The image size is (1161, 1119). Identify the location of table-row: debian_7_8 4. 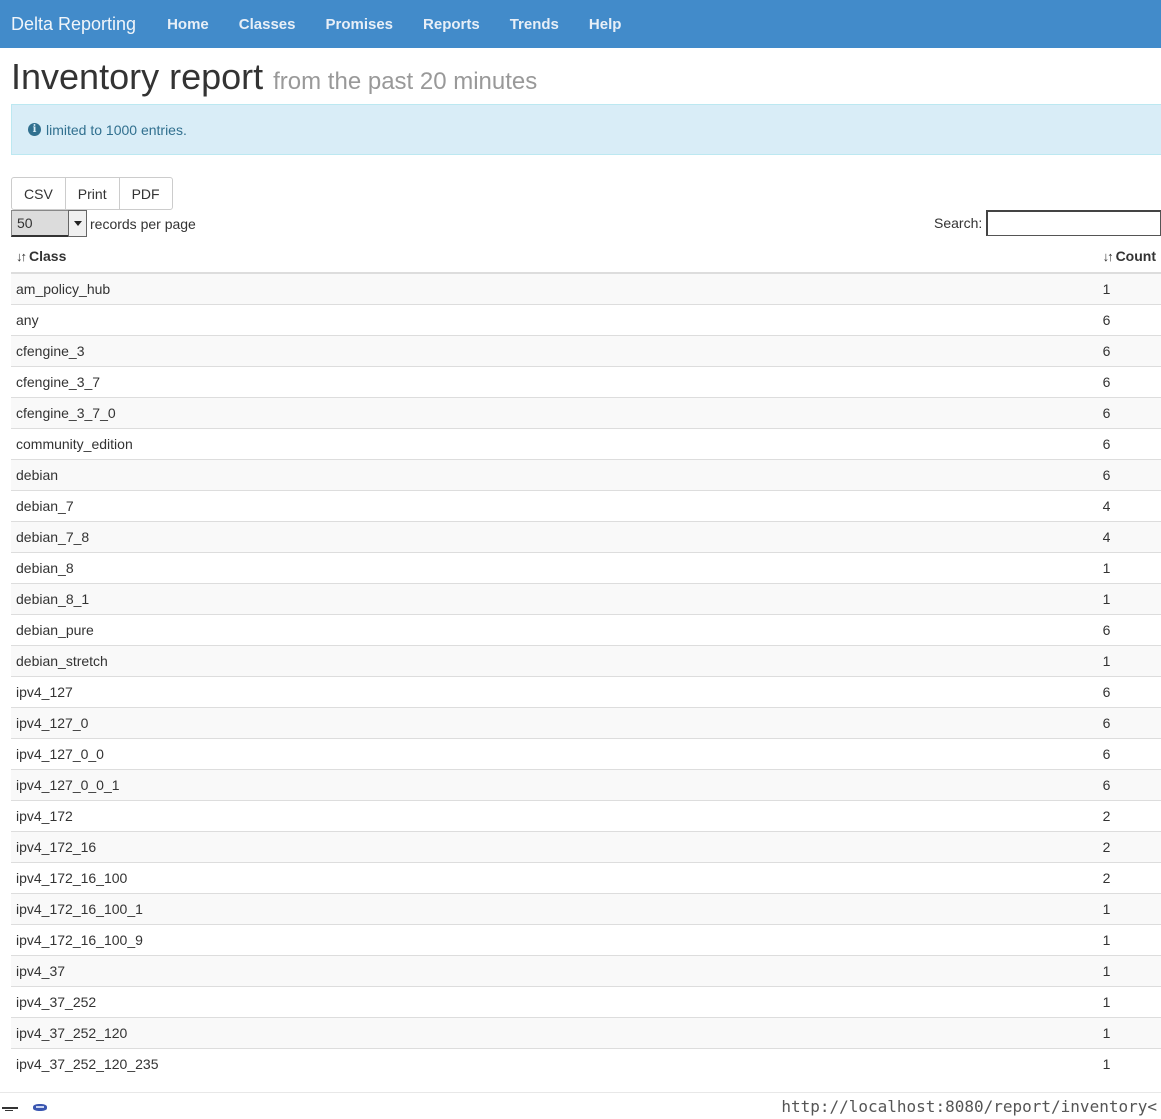
(586, 536).